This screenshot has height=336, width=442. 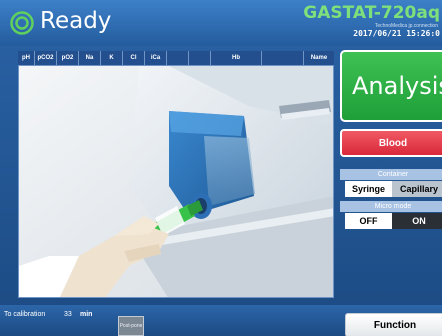 What do you see at coordinates (393, 324) in the screenshot?
I see `function-button: Function` at bounding box center [393, 324].